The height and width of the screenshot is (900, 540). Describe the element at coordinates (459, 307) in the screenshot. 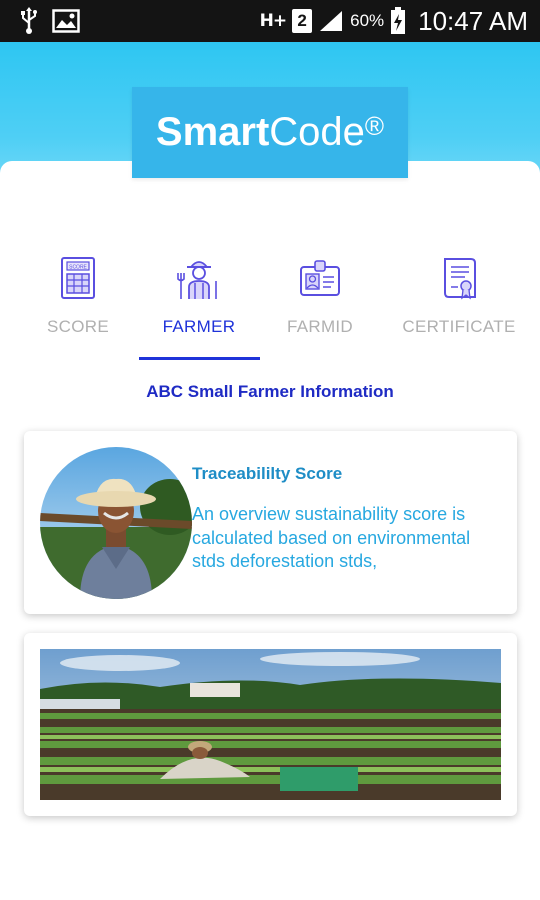

I see `tab-certificate: CERTIFICATE` at that location.